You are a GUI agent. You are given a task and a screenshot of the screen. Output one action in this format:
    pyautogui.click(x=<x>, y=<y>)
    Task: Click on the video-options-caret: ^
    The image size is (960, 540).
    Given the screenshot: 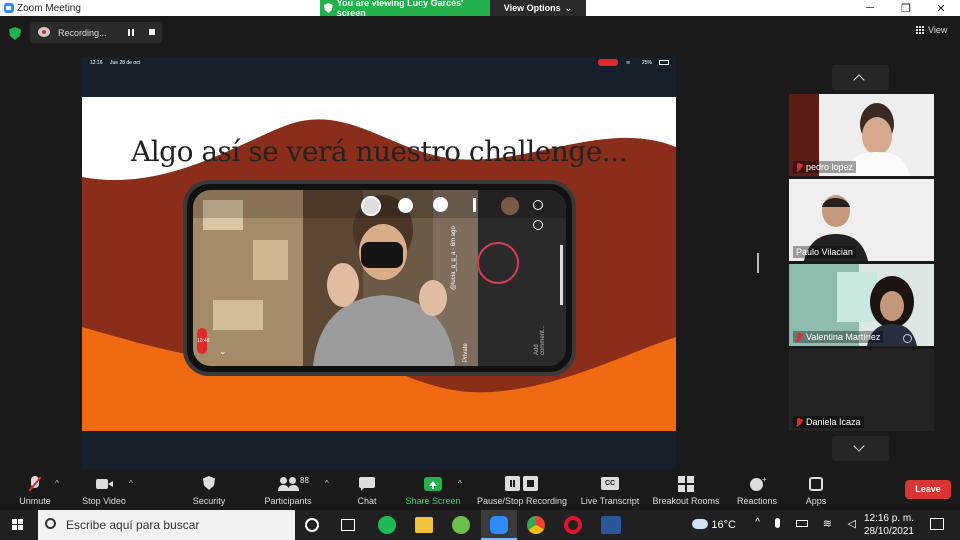 What is the action you would take?
    pyautogui.click(x=131, y=483)
    